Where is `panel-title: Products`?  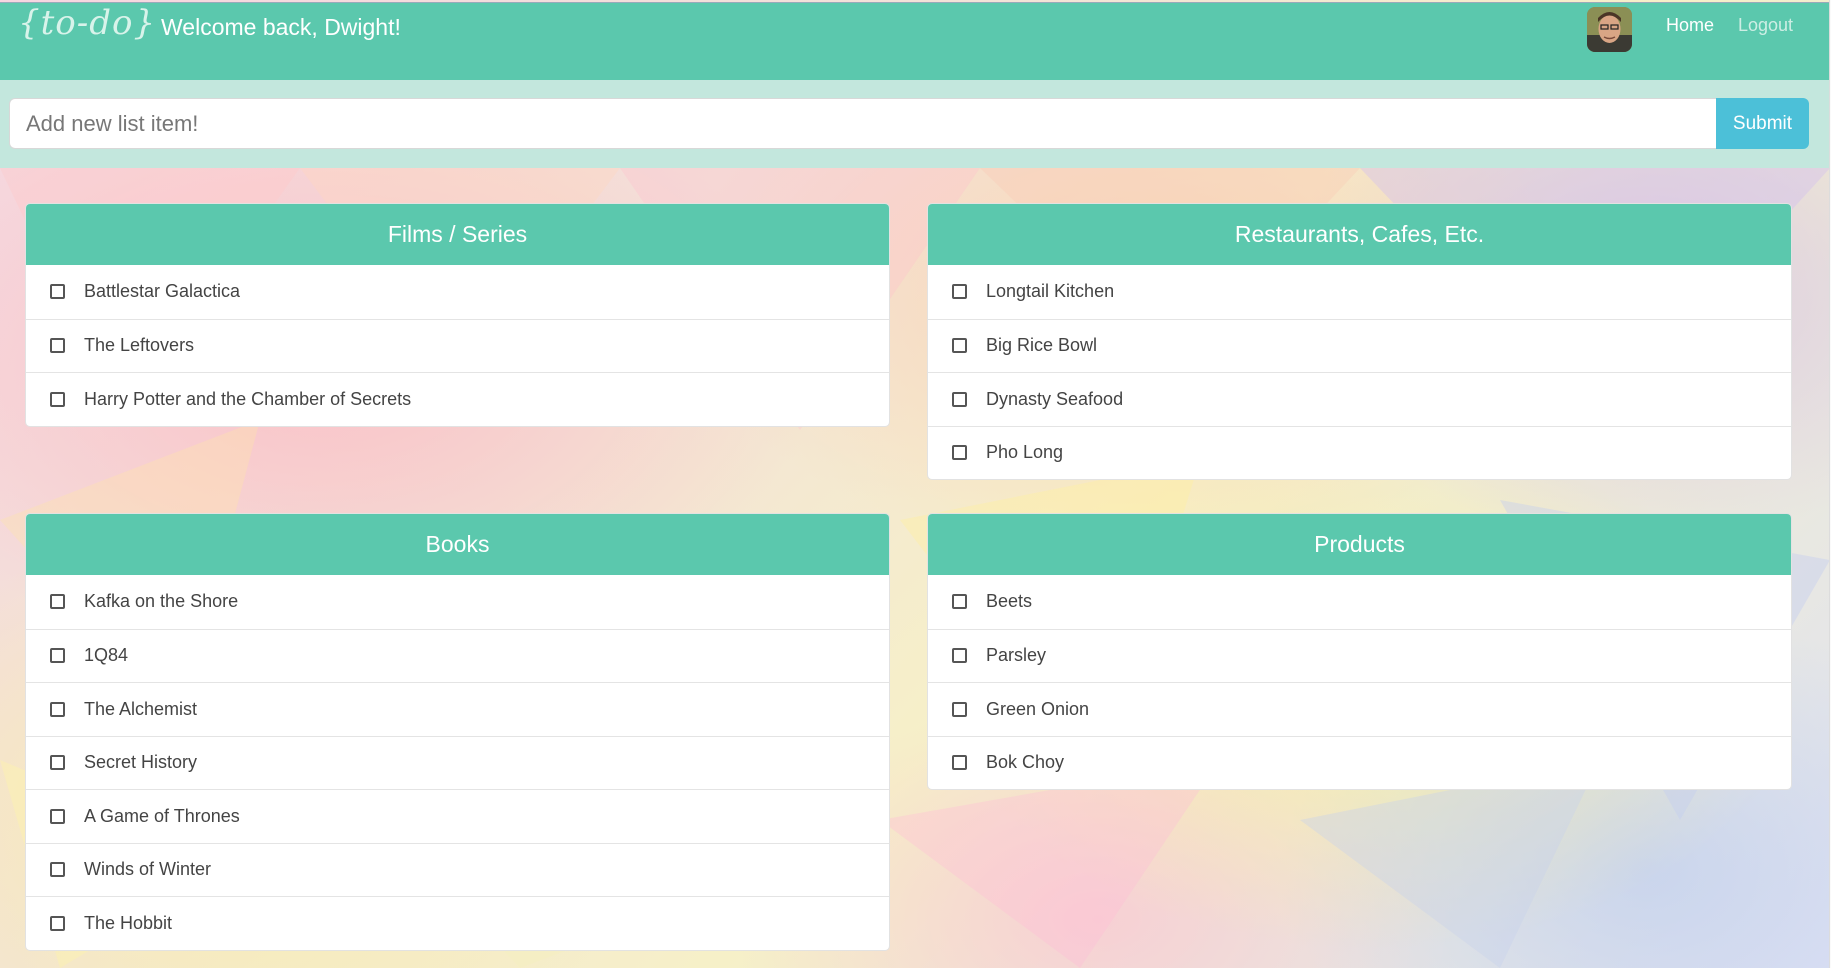 panel-title: Products is located at coordinates (1359, 544).